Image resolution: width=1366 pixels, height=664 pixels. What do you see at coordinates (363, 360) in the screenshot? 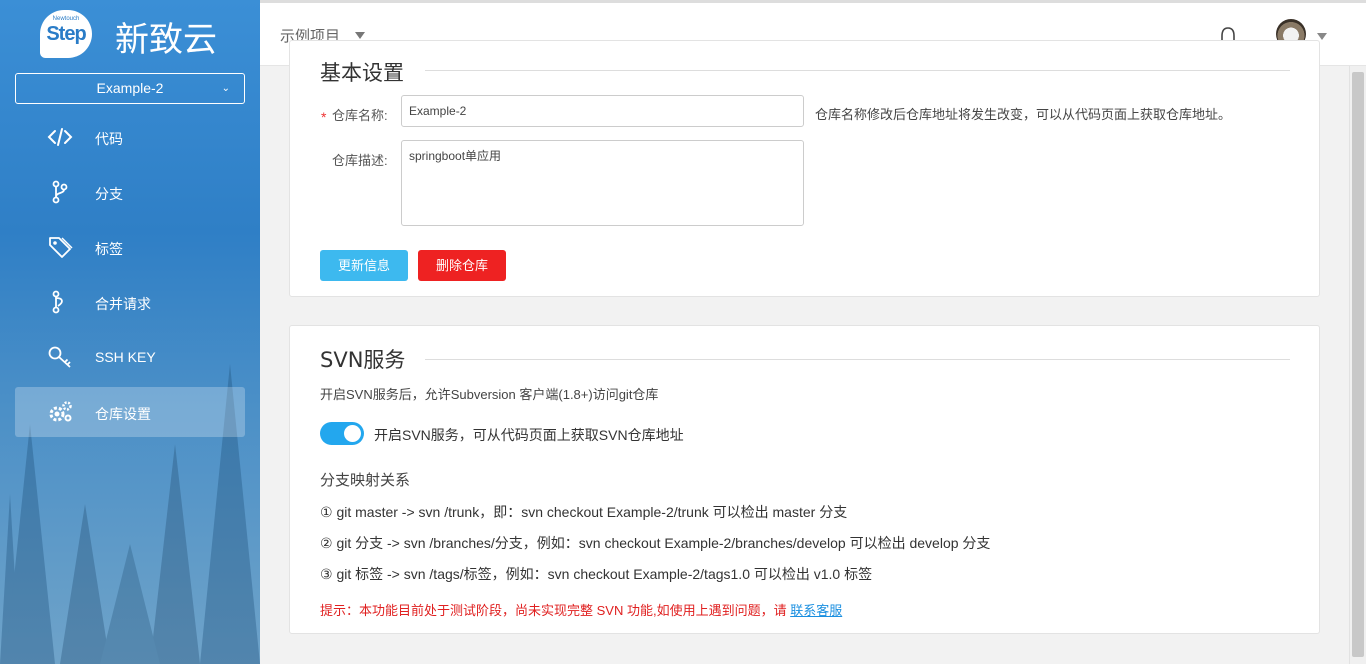
I see `section-title-svn: SVN服务` at bounding box center [363, 360].